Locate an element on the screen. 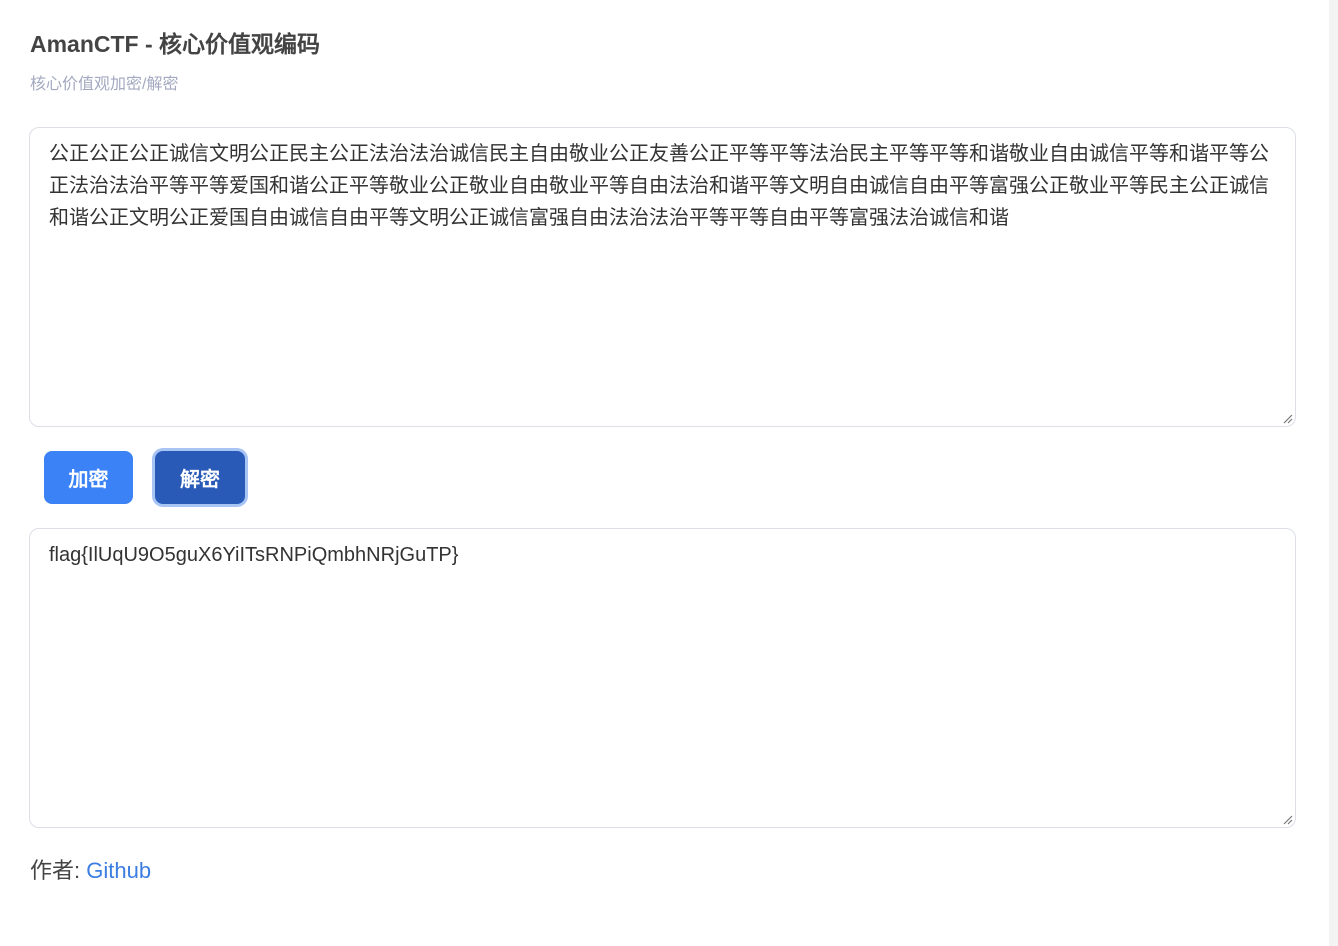  encrypt-button: 加密 is located at coordinates (88, 477).